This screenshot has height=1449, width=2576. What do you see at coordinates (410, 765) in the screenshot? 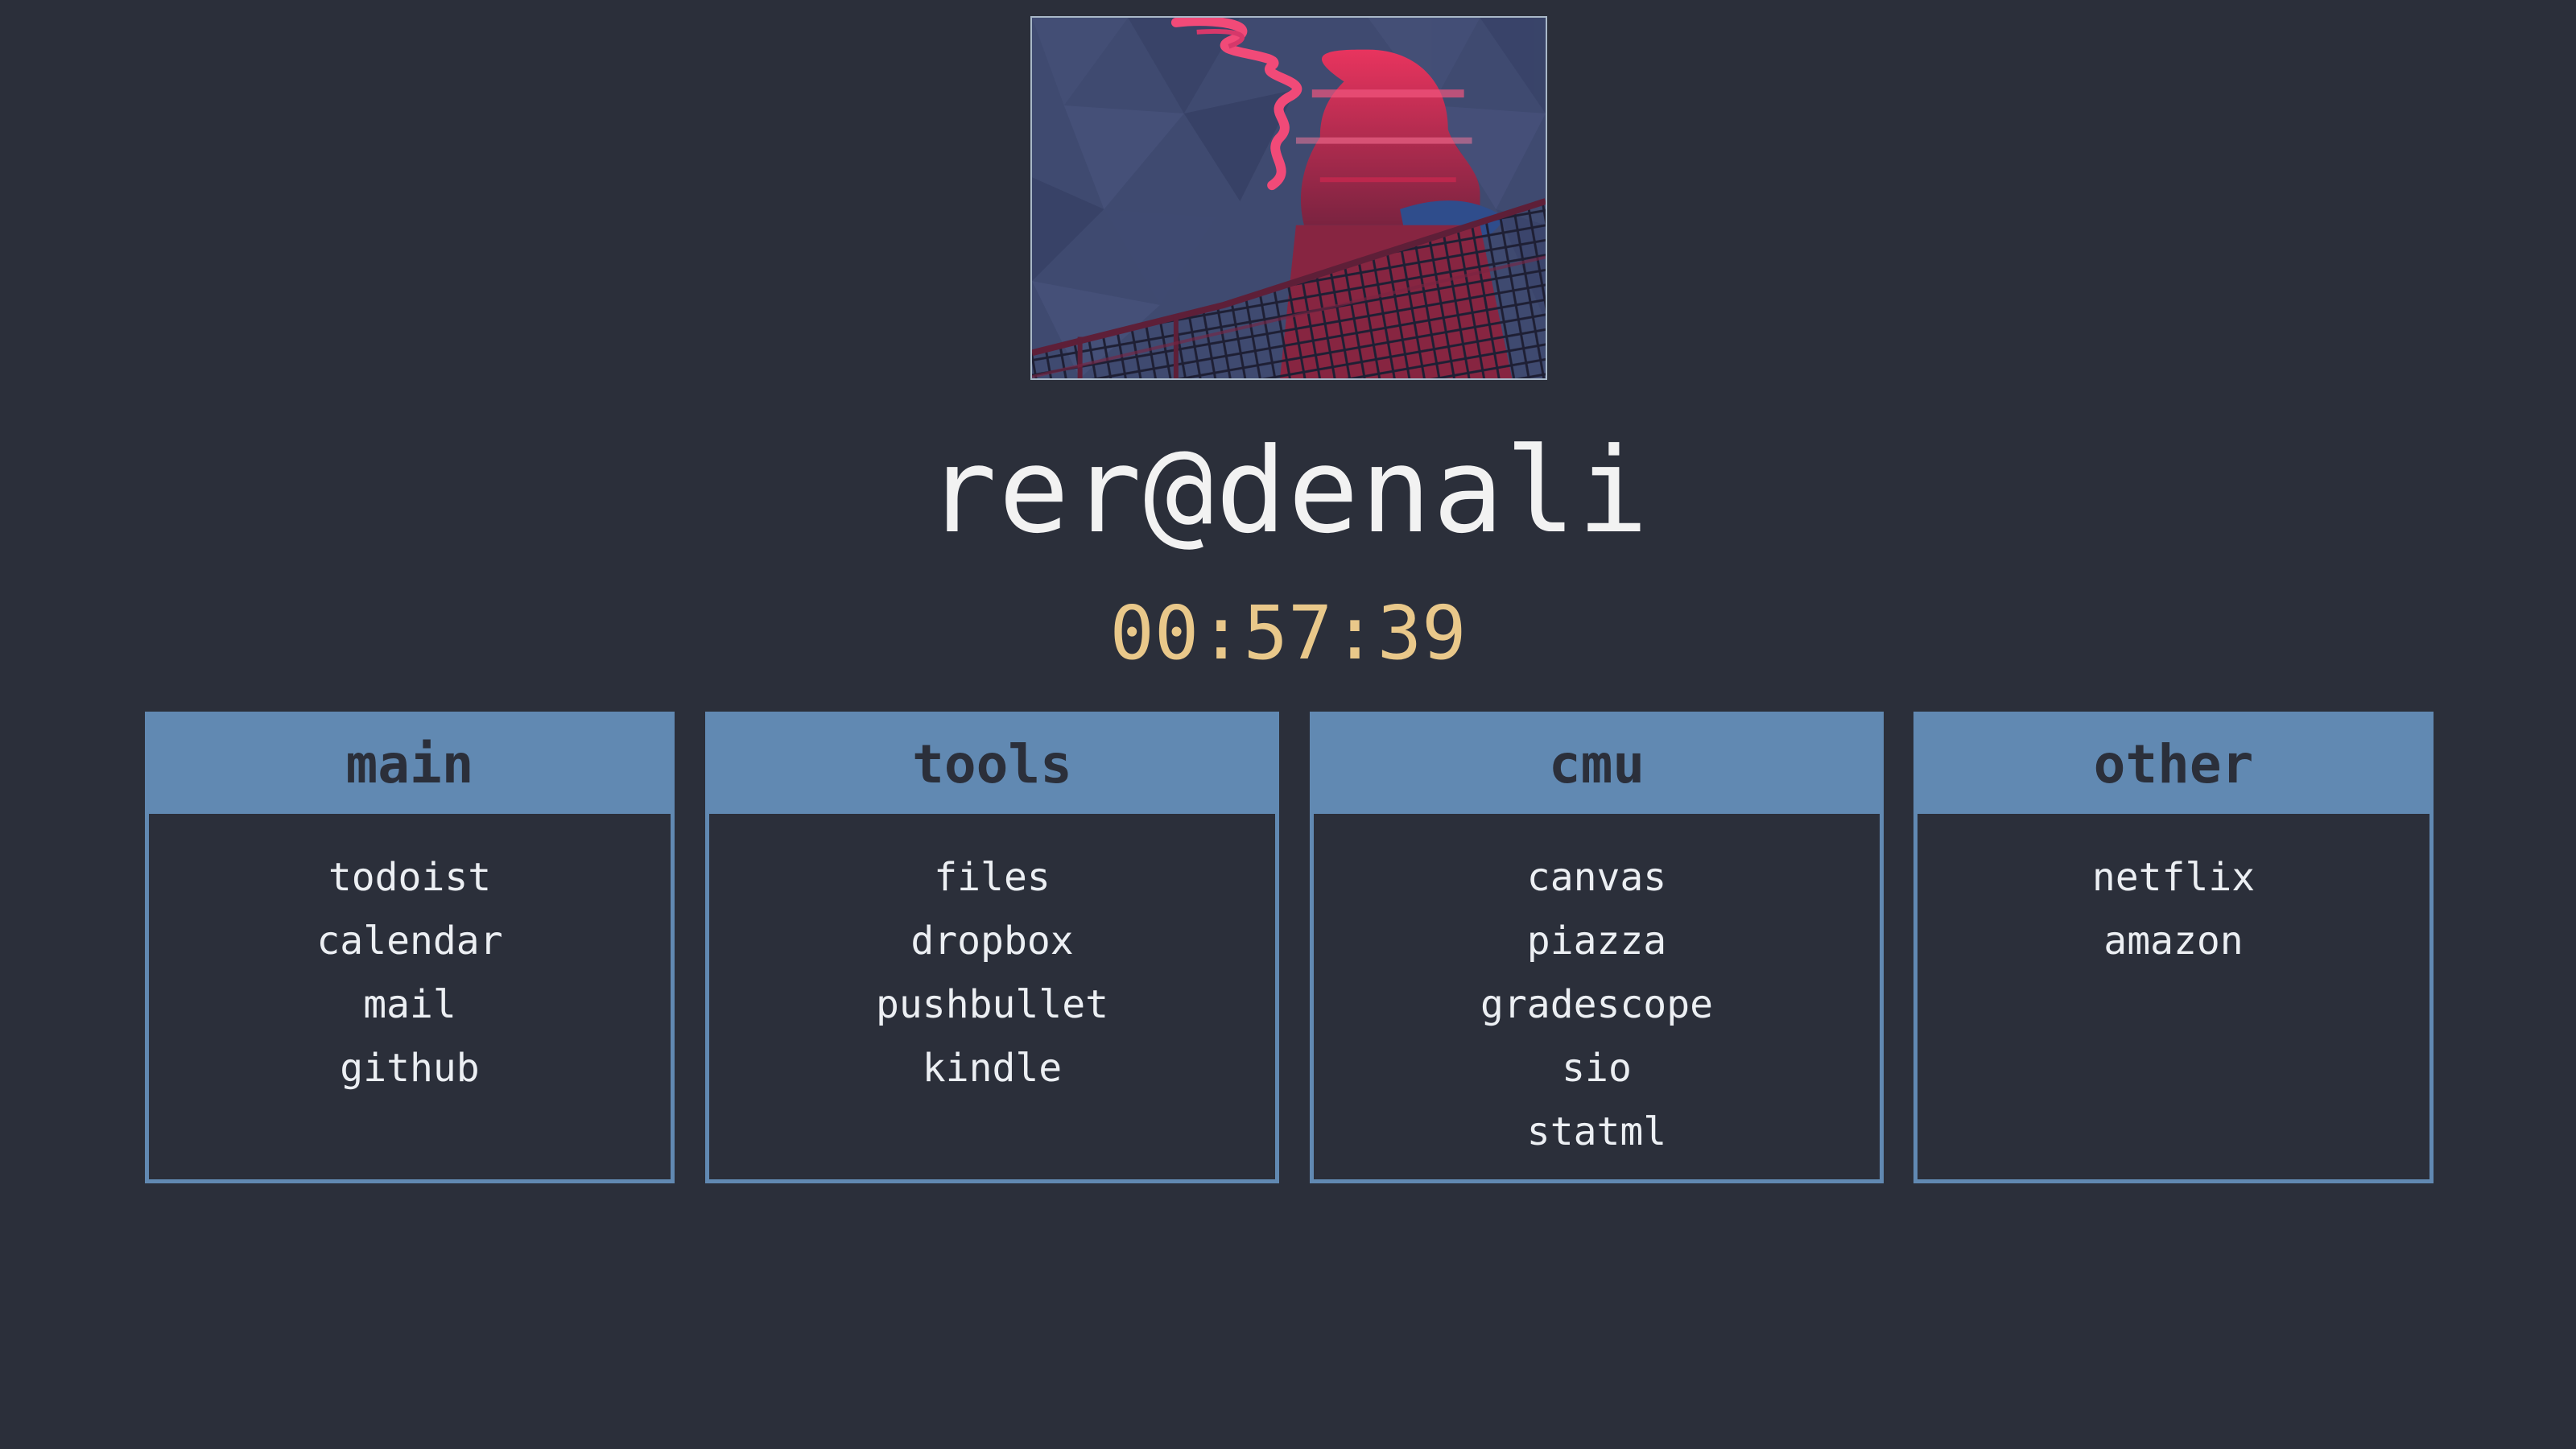
I see `panel-title: main` at bounding box center [410, 765].